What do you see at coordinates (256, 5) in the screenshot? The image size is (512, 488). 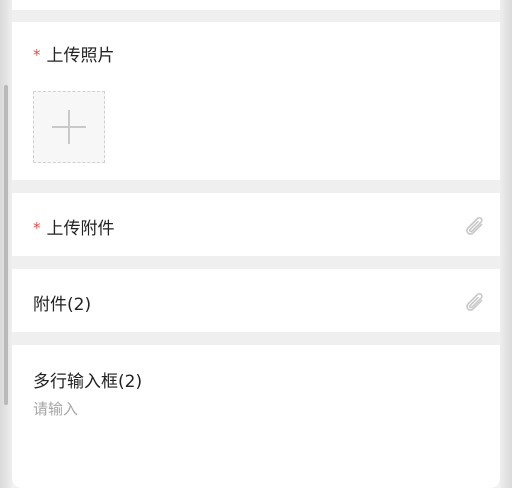 I see `previous-field-card` at bounding box center [256, 5].